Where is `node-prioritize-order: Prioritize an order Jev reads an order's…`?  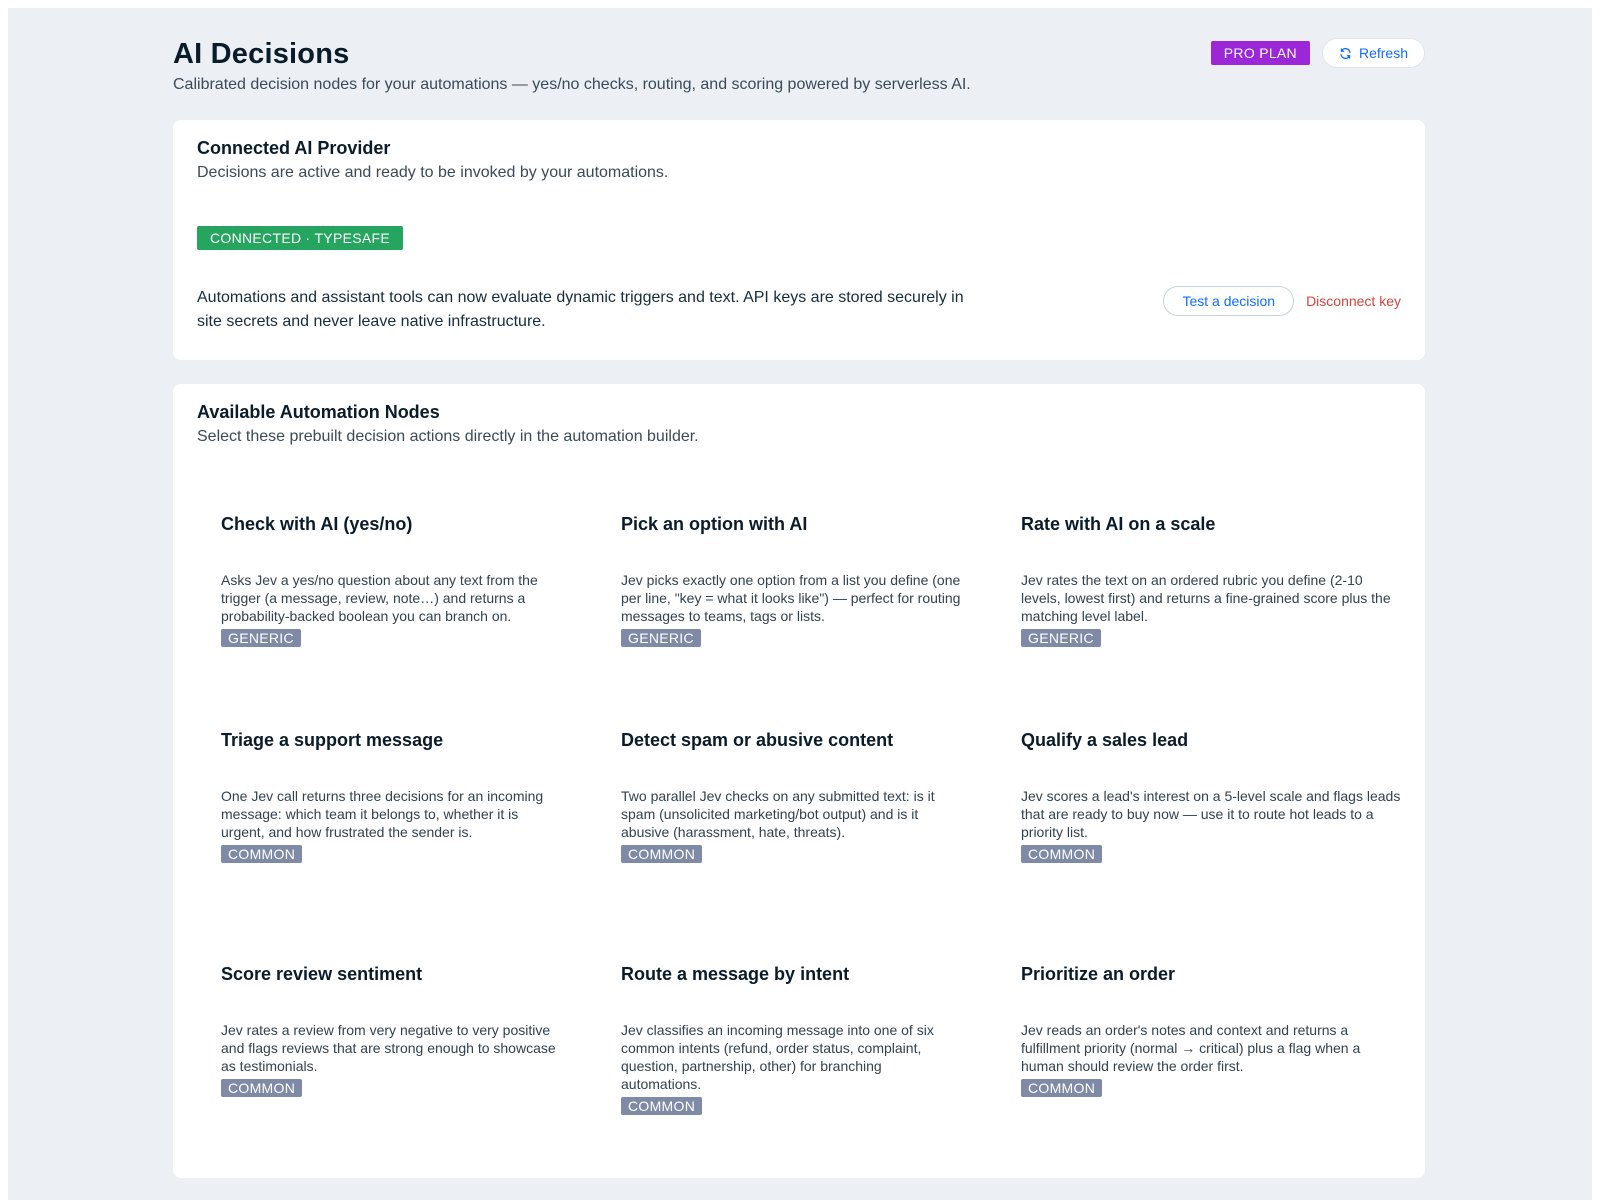 node-prioritize-order: Prioritize an order Jev reads an order's… is located at coordinates (1211, 1037).